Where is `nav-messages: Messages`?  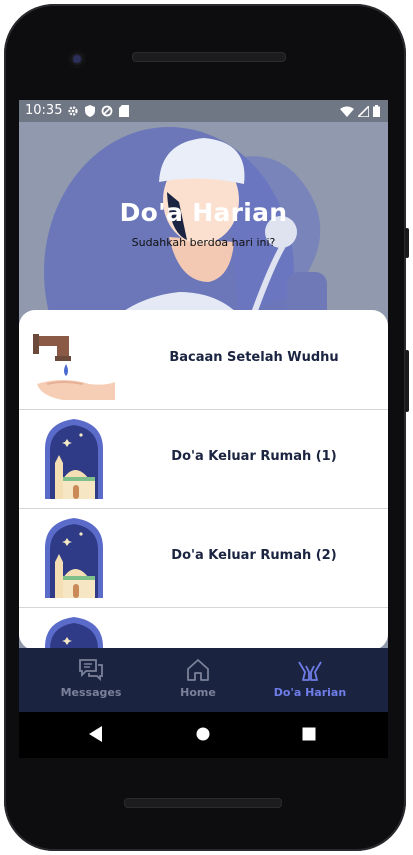
nav-messages: Messages is located at coordinates (91, 678).